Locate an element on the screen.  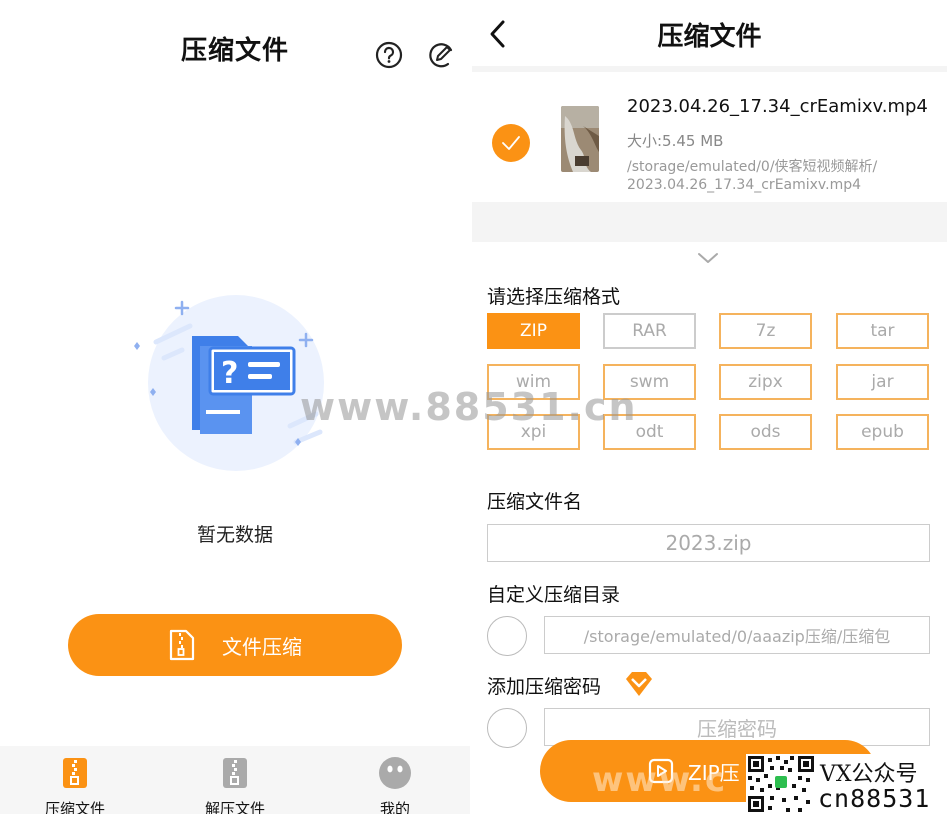
empty-state-text: 暂无数据 is located at coordinates (234, 535).